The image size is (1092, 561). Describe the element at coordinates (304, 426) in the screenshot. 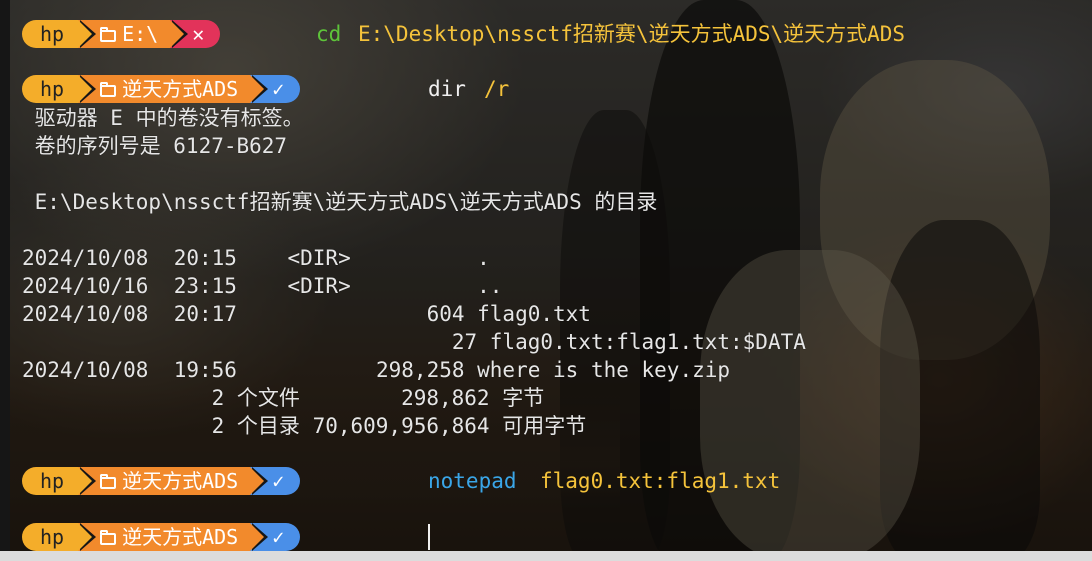

I see `output-dir-summary: 2 个目录 70,609,956,864 可用字节` at that location.